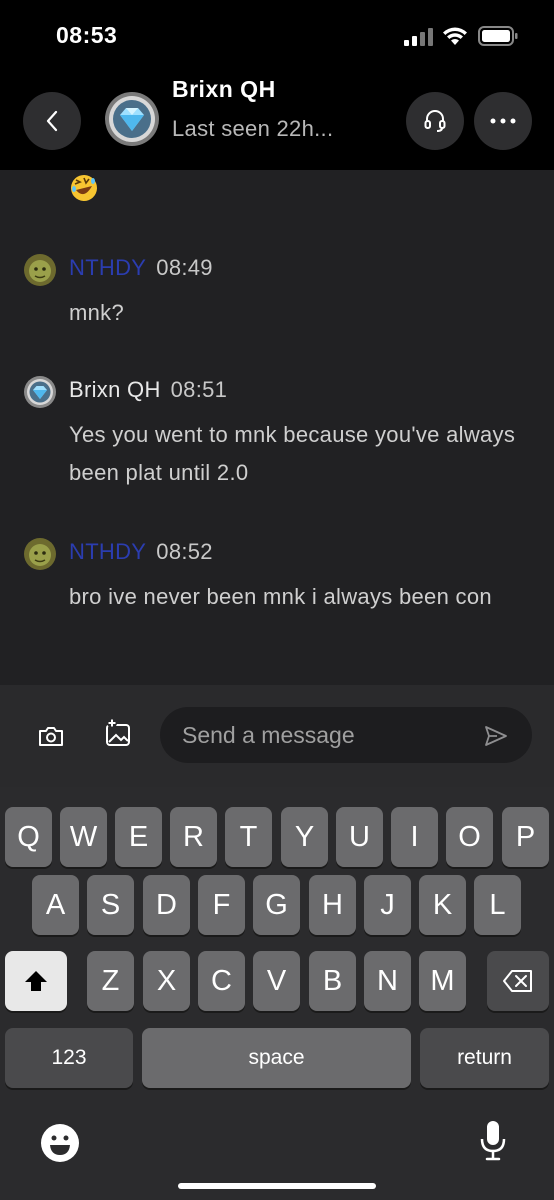  Describe the element at coordinates (387, 905) in the screenshot. I see `key-j: J` at that location.